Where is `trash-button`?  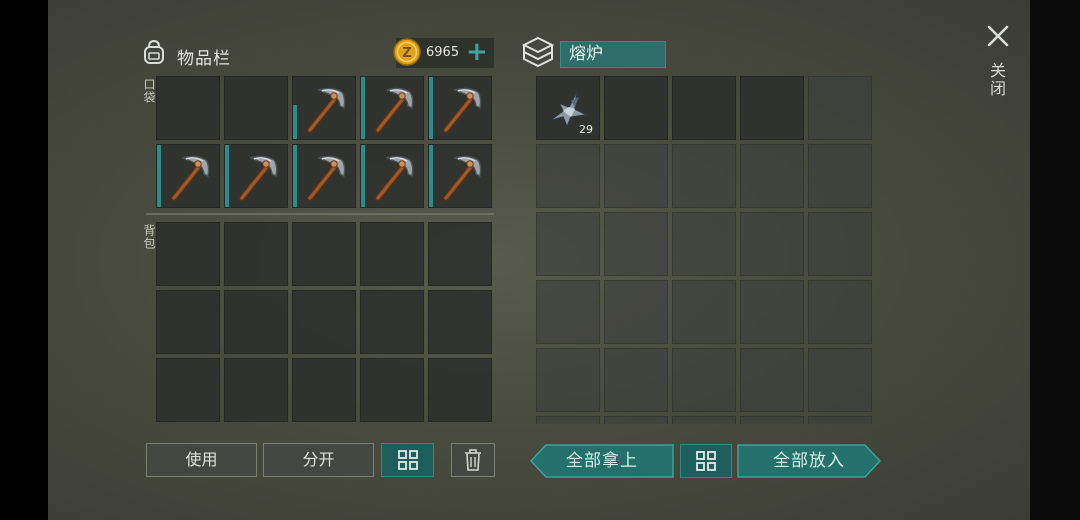 trash-button is located at coordinates (473, 460).